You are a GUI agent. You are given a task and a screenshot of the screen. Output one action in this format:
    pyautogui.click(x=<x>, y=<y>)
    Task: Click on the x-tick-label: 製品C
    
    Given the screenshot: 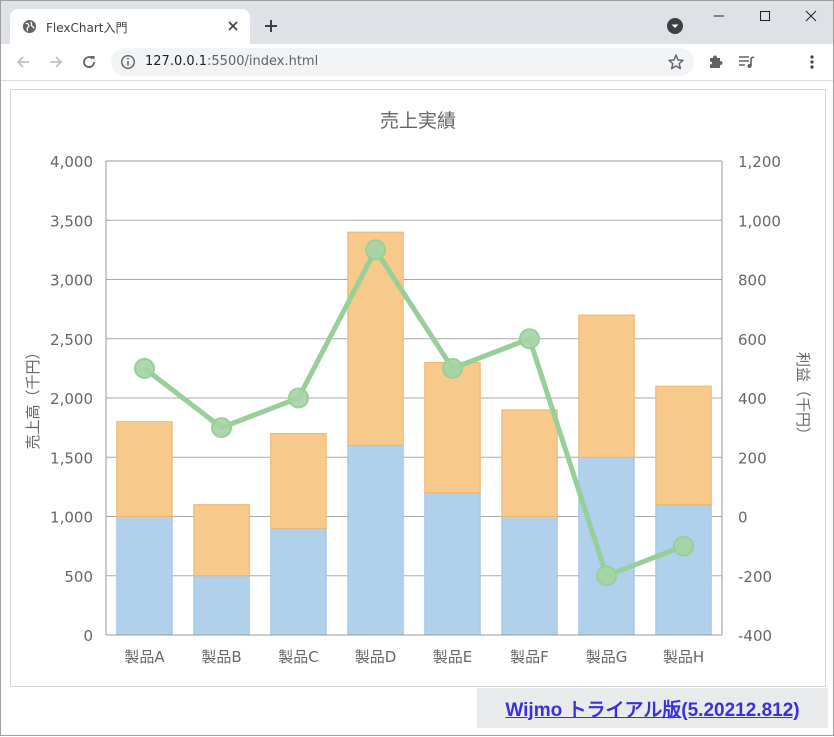 What is the action you would take?
    pyautogui.click(x=298, y=657)
    